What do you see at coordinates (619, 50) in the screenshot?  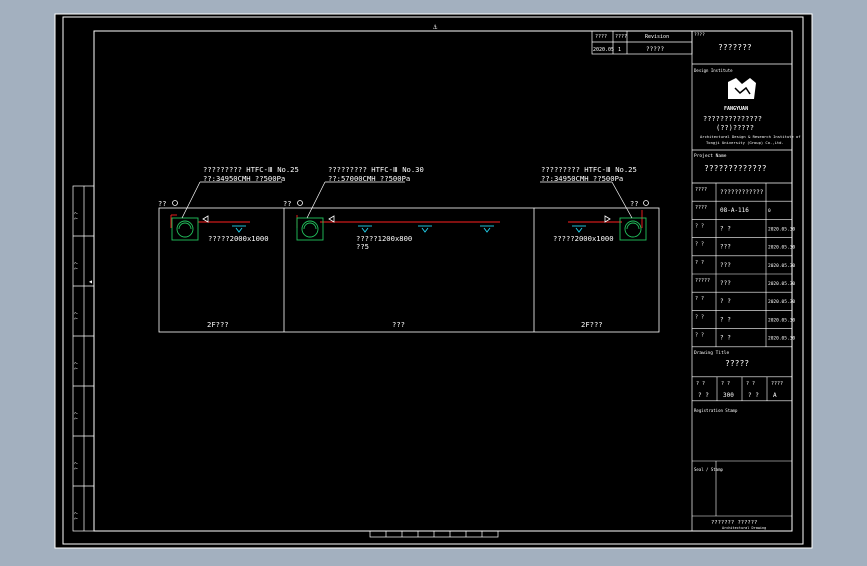 I see `rev-number: 1` at bounding box center [619, 50].